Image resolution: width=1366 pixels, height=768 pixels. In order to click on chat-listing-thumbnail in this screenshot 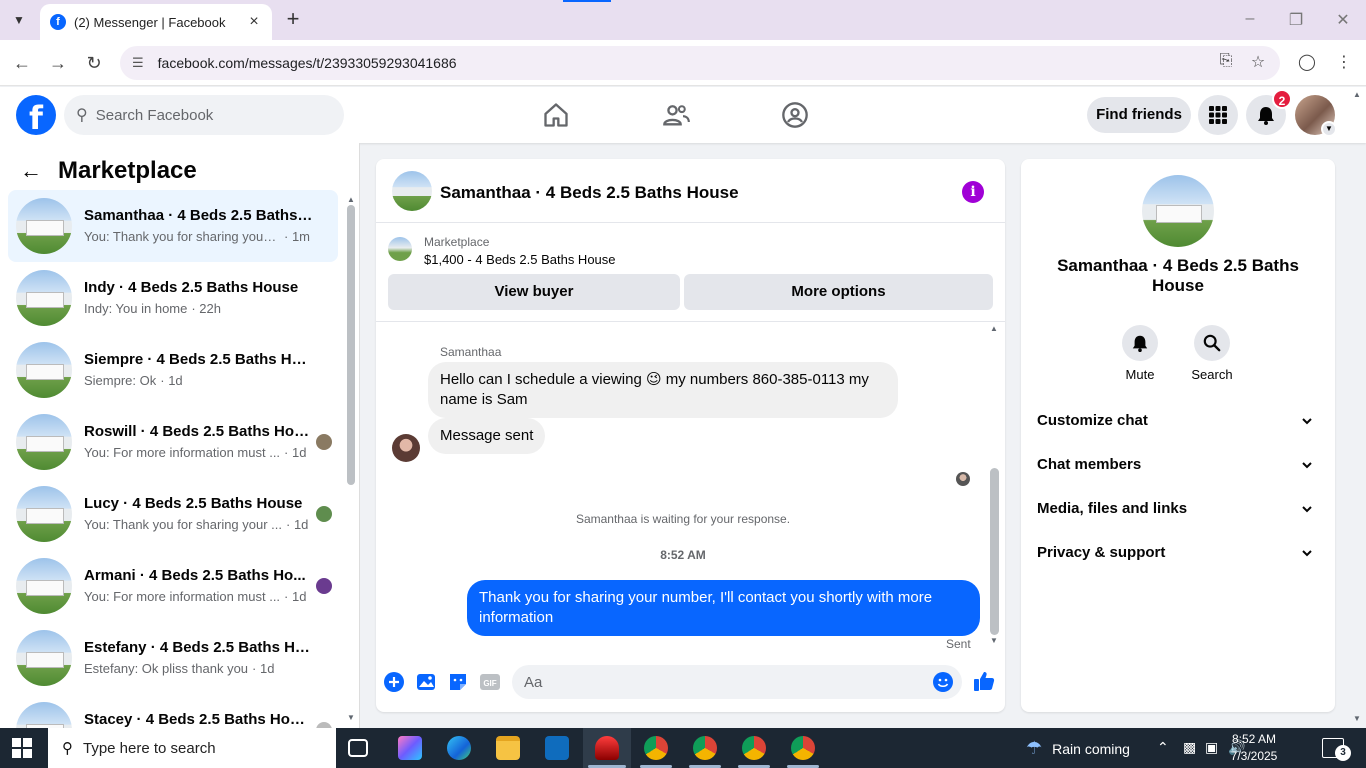, I will do `click(412, 191)`.